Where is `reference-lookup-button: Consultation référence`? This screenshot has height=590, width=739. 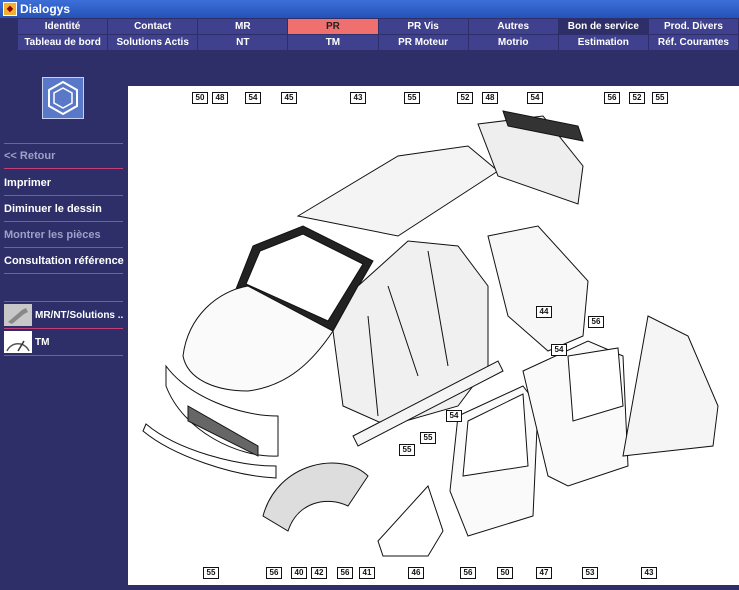
reference-lookup-button: Consultation référence is located at coordinates (64, 261).